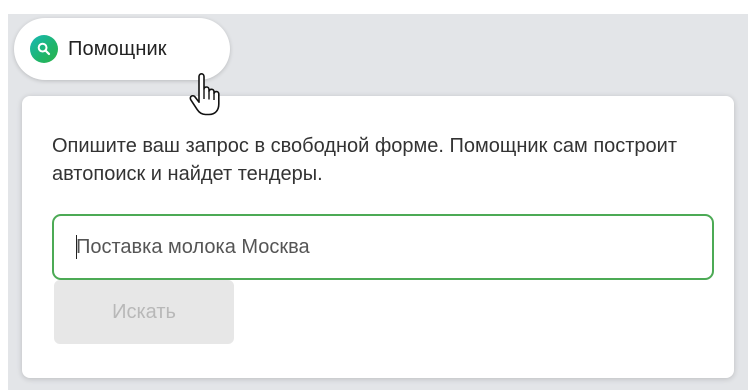 The image size is (748, 390). Describe the element at coordinates (144, 312) in the screenshot. I see `search-button: Искать` at that location.